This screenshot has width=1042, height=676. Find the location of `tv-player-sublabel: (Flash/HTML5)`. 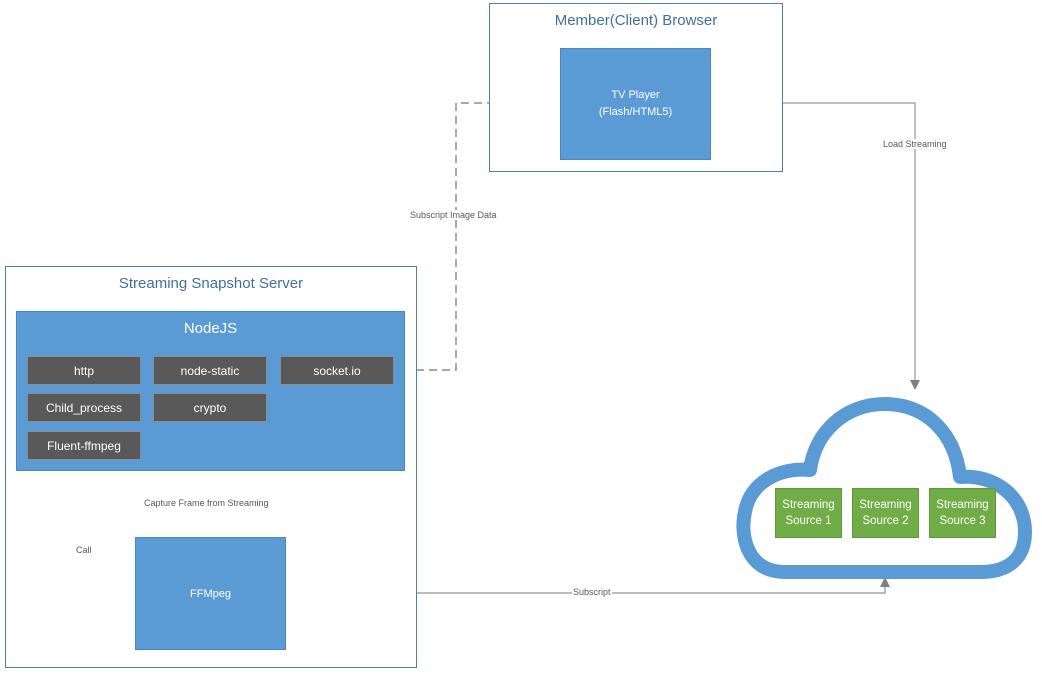

tv-player-sublabel: (Flash/HTML5) is located at coordinates (635, 112).